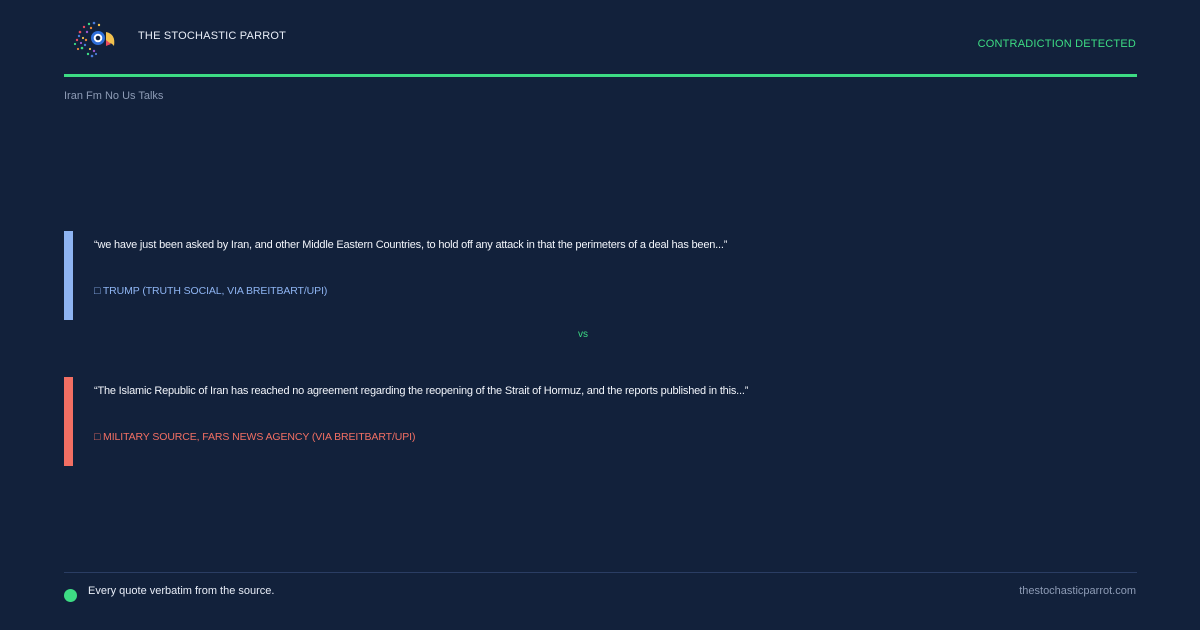 This screenshot has width=1200, height=630. What do you see at coordinates (1077, 591) in the screenshot?
I see `site-url: thestochasticparrot.com` at bounding box center [1077, 591].